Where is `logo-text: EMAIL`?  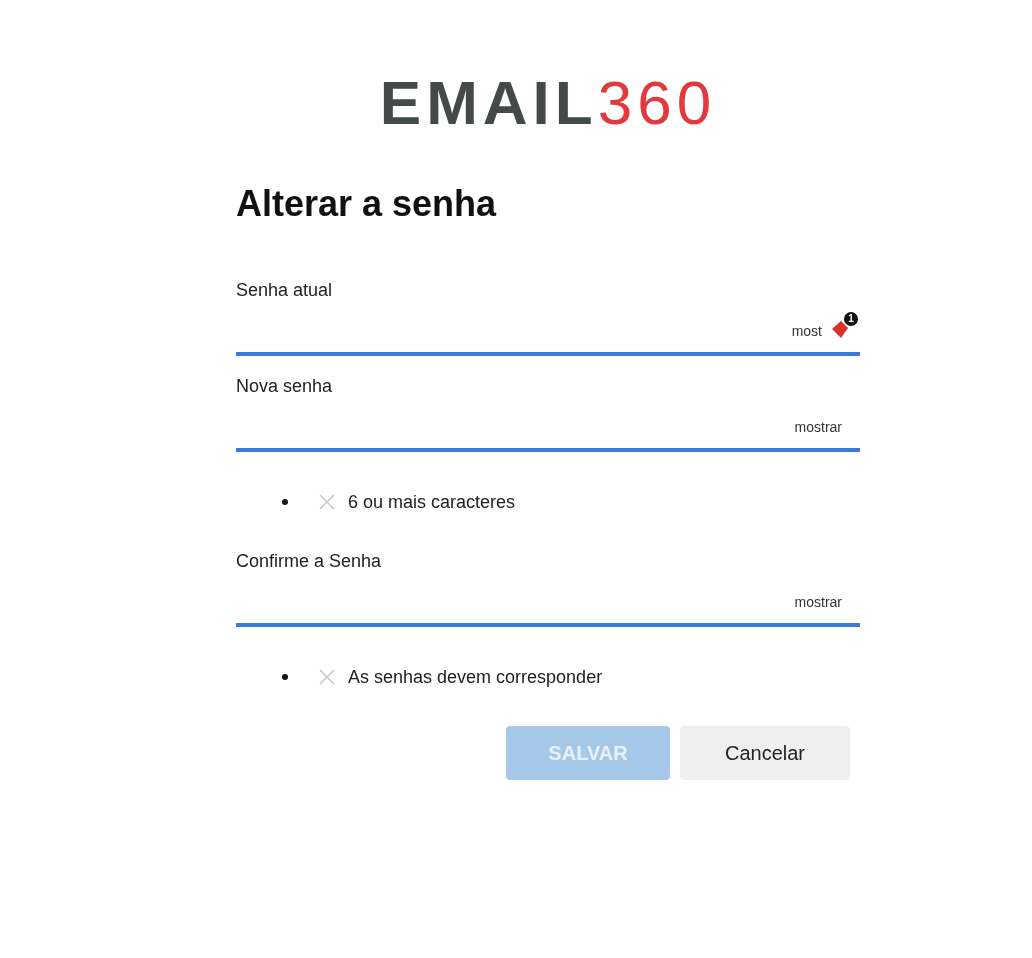 logo-text: EMAIL is located at coordinates (488, 103).